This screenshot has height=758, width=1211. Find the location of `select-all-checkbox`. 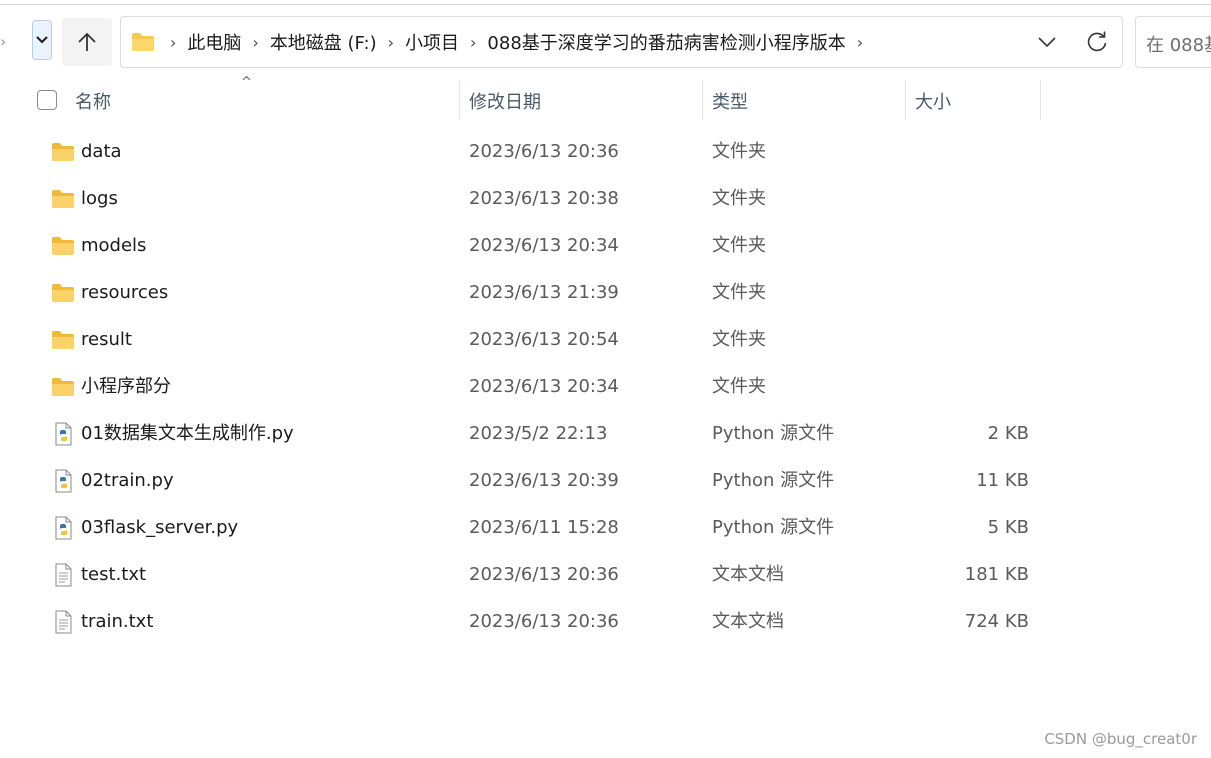

select-all-checkbox is located at coordinates (47, 100).